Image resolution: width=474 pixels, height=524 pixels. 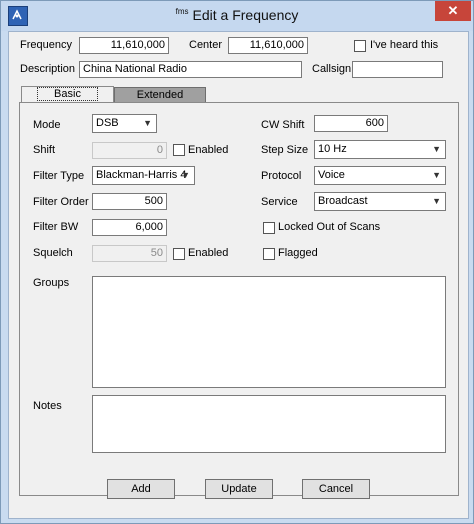 What do you see at coordinates (343, 201) in the screenshot?
I see `service-value: Broadcast` at bounding box center [343, 201].